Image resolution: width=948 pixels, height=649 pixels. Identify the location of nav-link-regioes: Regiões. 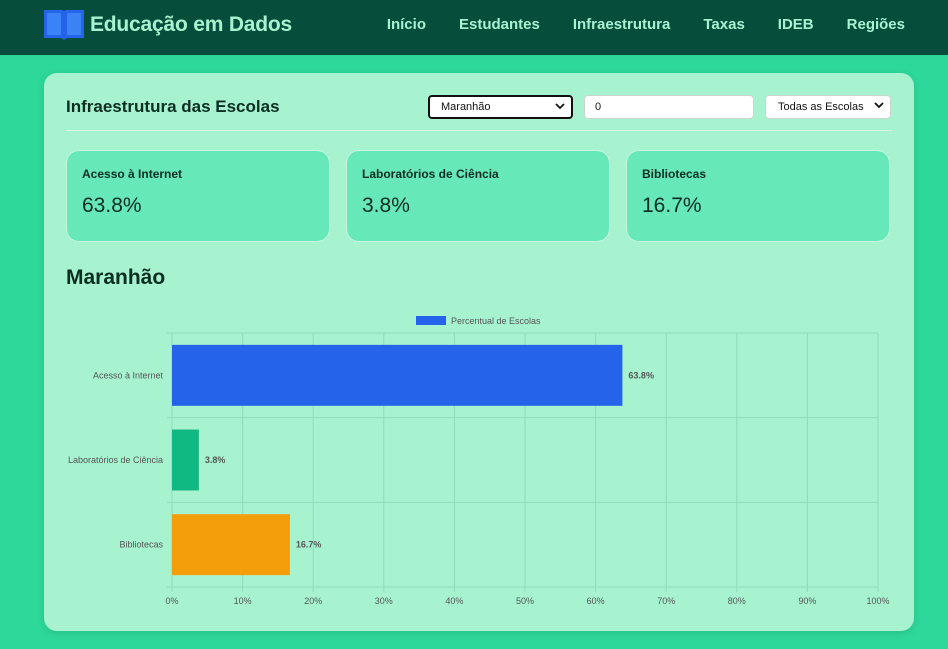
(876, 24).